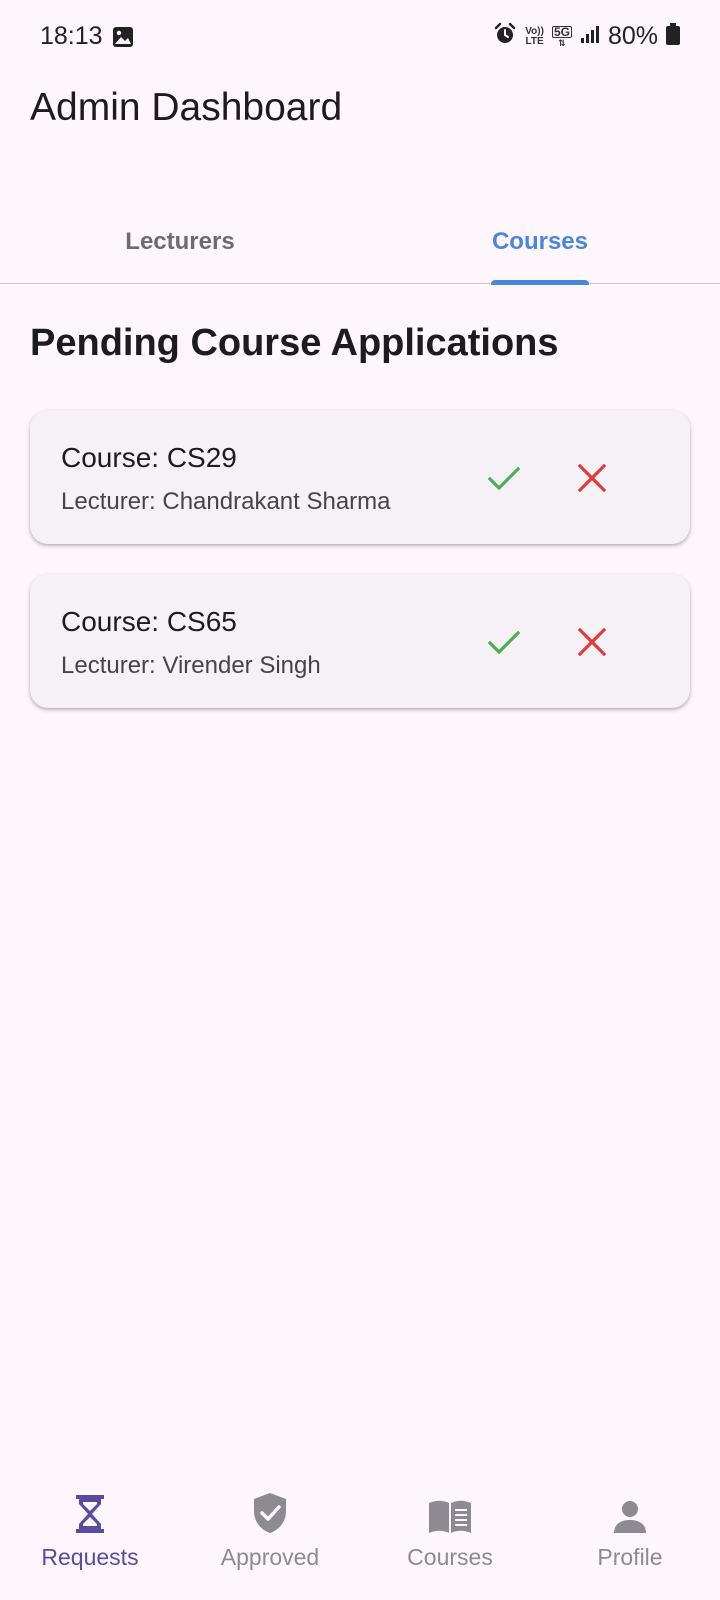 The height and width of the screenshot is (1600, 720). I want to click on alarm-icon, so click(505, 36).